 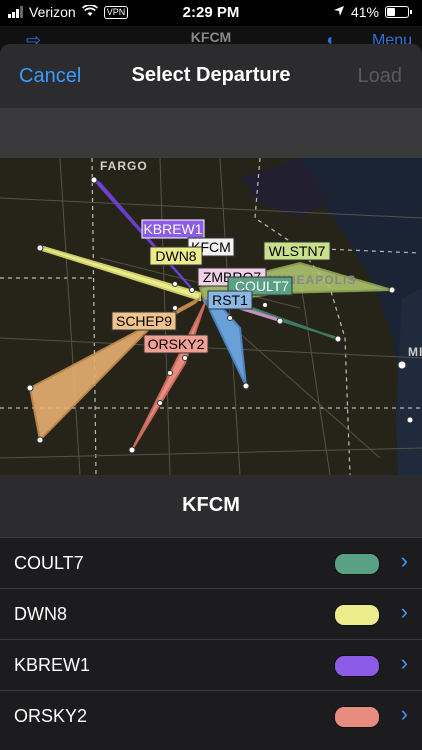 I want to click on airport-section-header: KFCM, so click(x=211, y=506).